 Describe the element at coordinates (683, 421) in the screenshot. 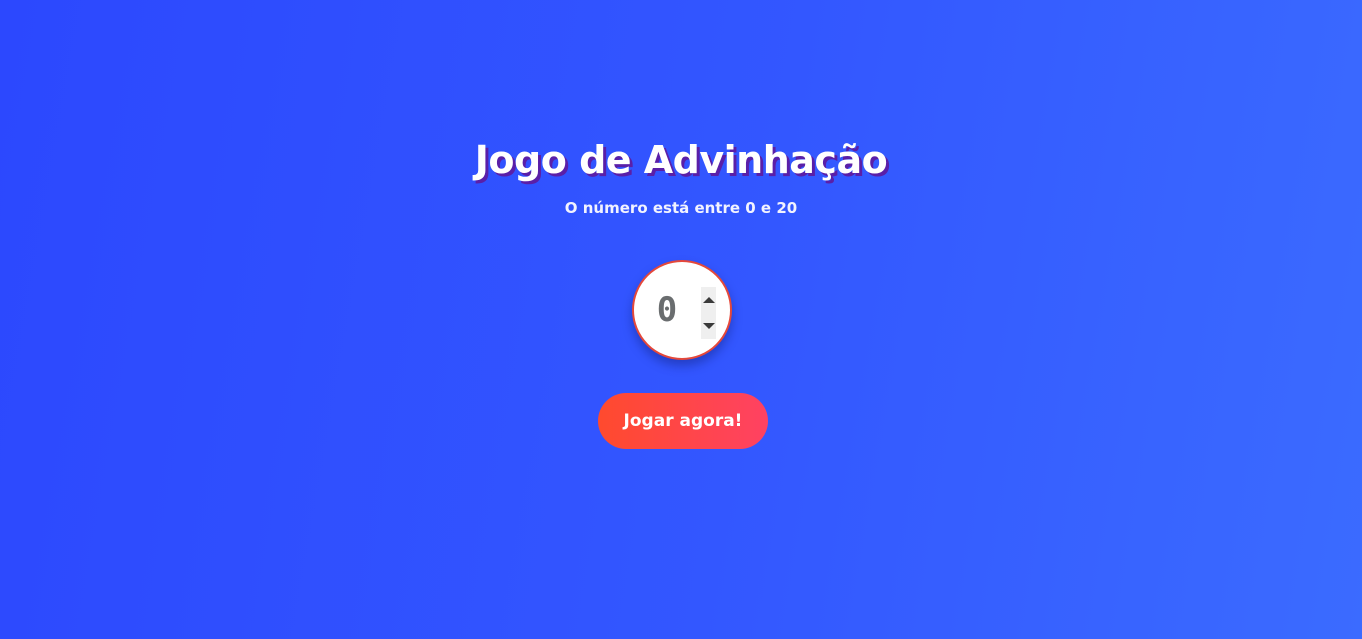

I see `play-now-button: Jogar agora!` at that location.